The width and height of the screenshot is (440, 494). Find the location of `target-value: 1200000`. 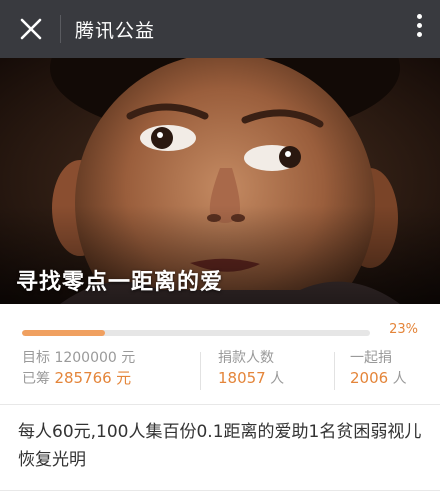

target-value: 1200000 is located at coordinates (85, 358).